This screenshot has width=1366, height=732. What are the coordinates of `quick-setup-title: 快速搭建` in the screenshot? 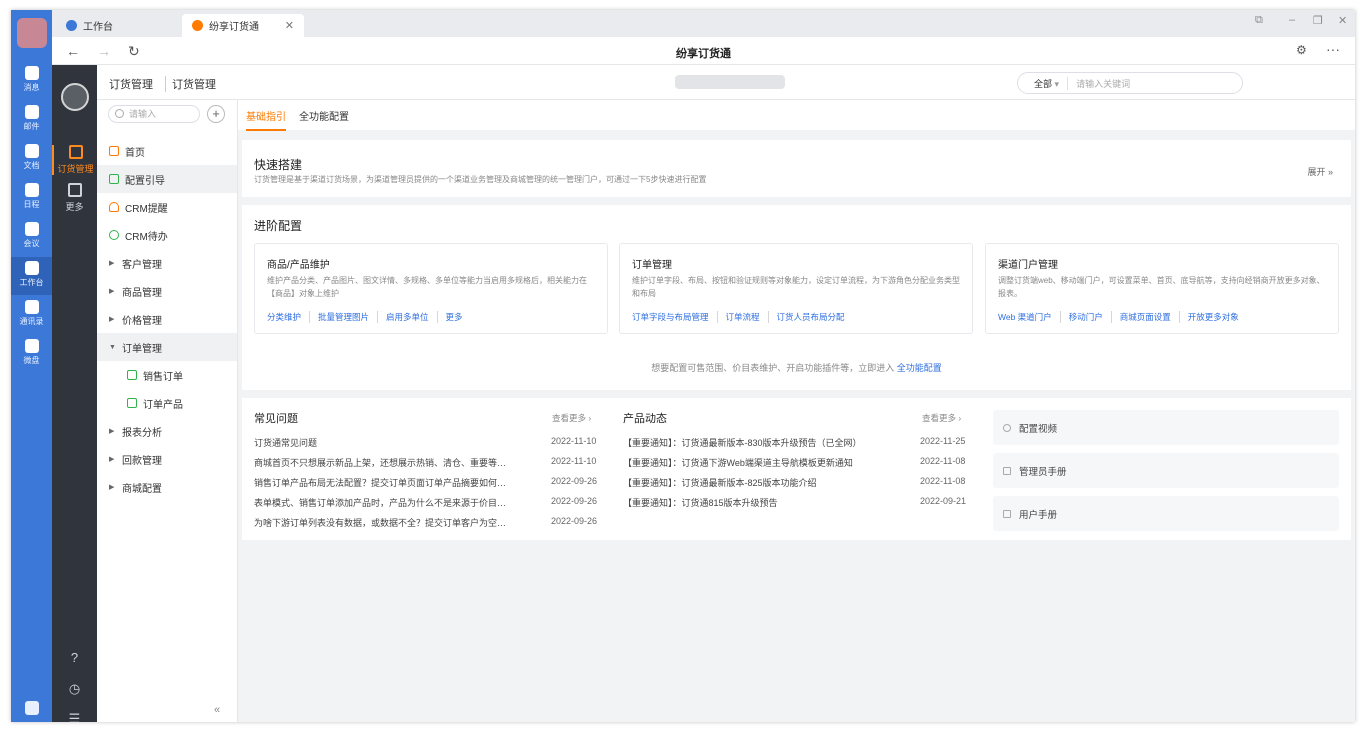 It's located at (278, 165).